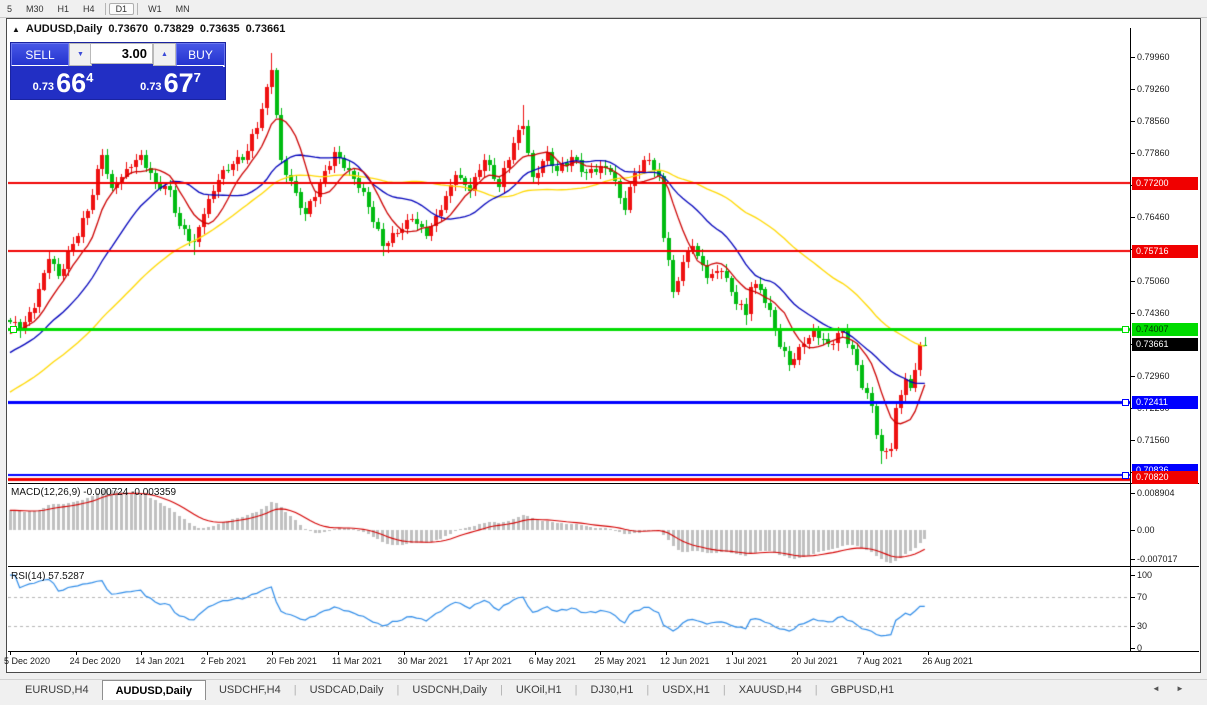 Image resolution: width=1207 pixels, height=705 pixels. What do you see at coordinates (106, 492) in the screenshot?
I see `macd-value-main: -0.000724` at bounding box center [106, 492].